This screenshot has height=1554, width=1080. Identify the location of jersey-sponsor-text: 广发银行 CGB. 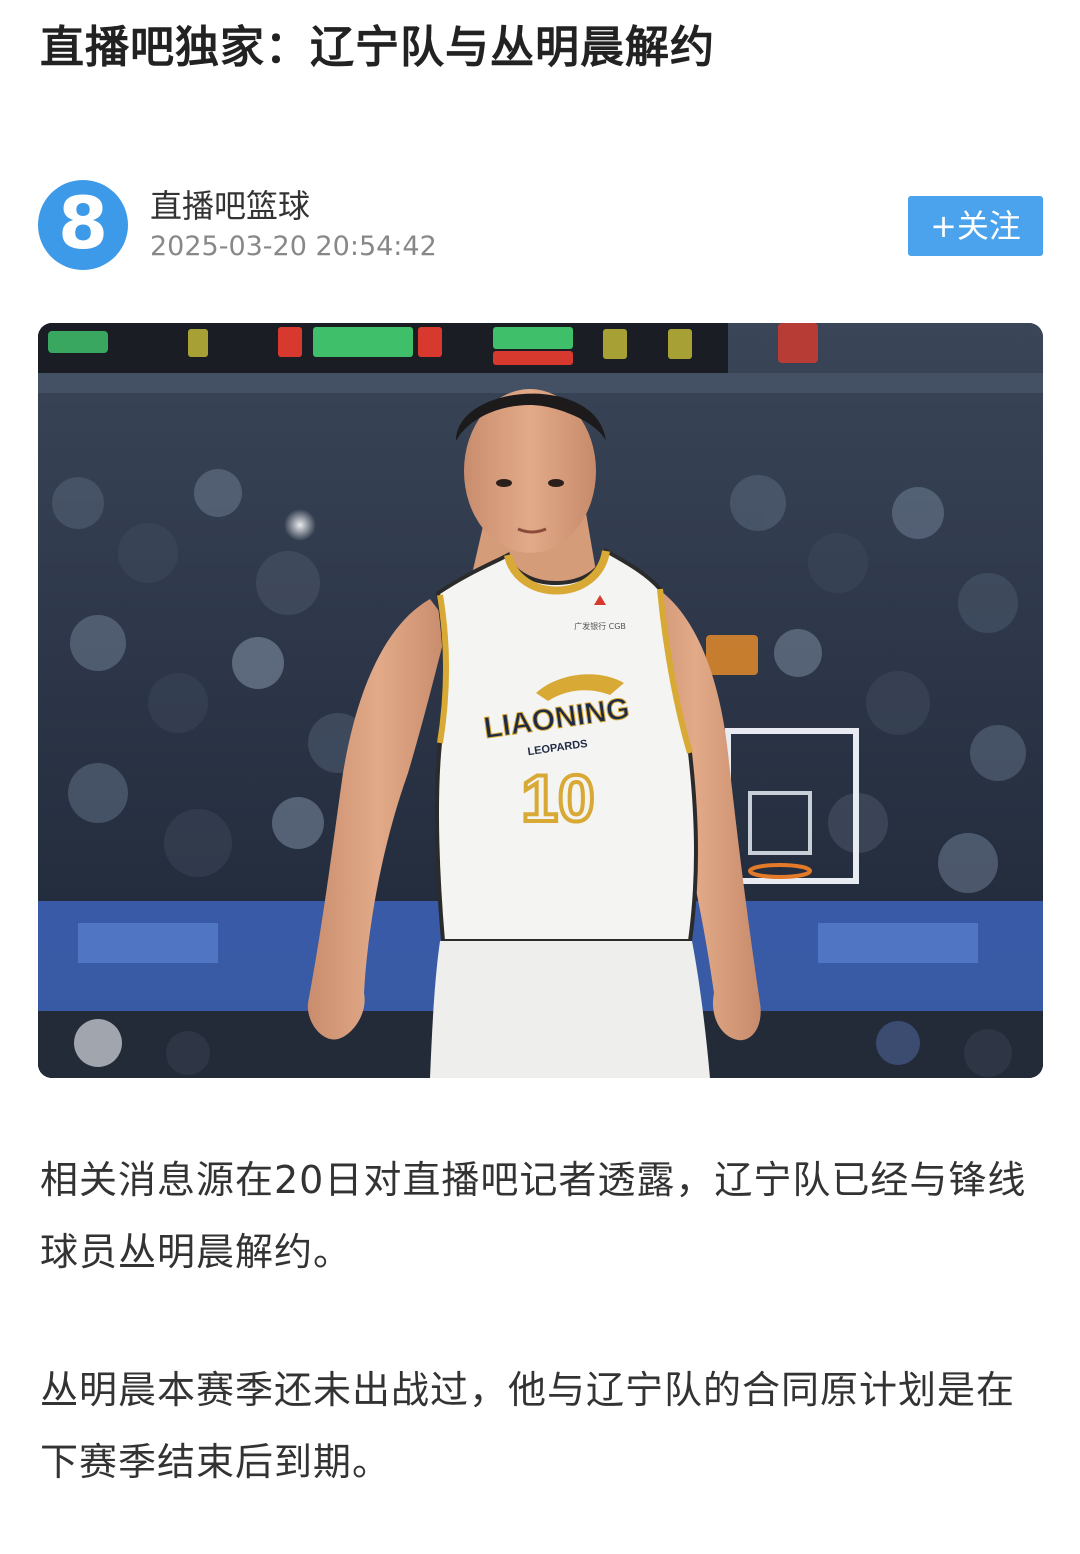
(600, 626).